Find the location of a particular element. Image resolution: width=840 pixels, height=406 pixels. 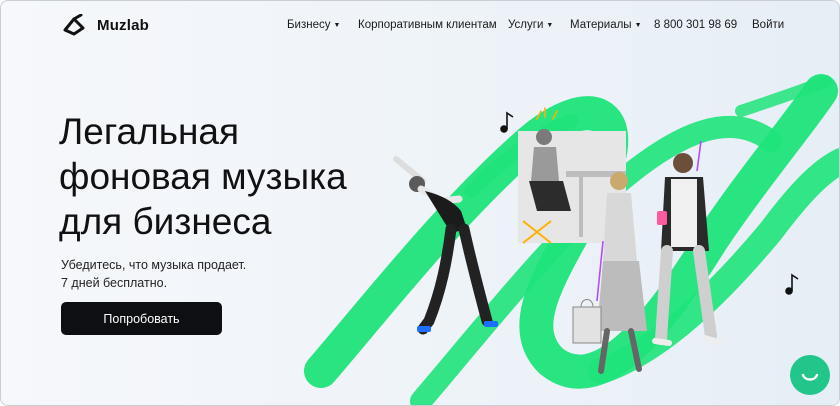

hero-title-line: фоновая музыка is located at coordinates (203, 176).